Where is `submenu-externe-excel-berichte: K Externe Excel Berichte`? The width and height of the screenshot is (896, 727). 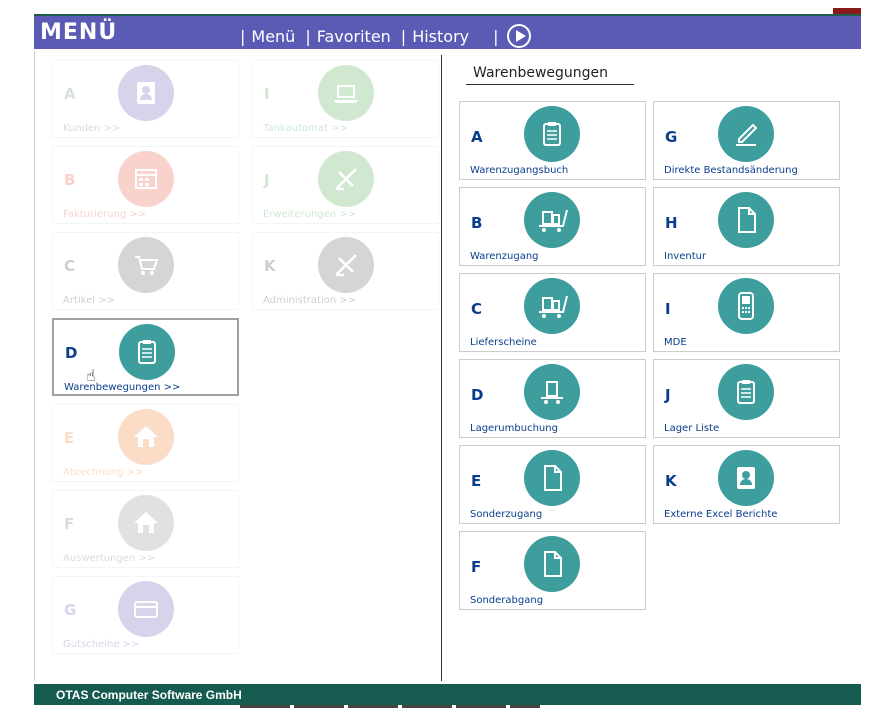 submenu-externe-excel-berichte: K Externe Excel Berichte is located at coordinates (746, 484).